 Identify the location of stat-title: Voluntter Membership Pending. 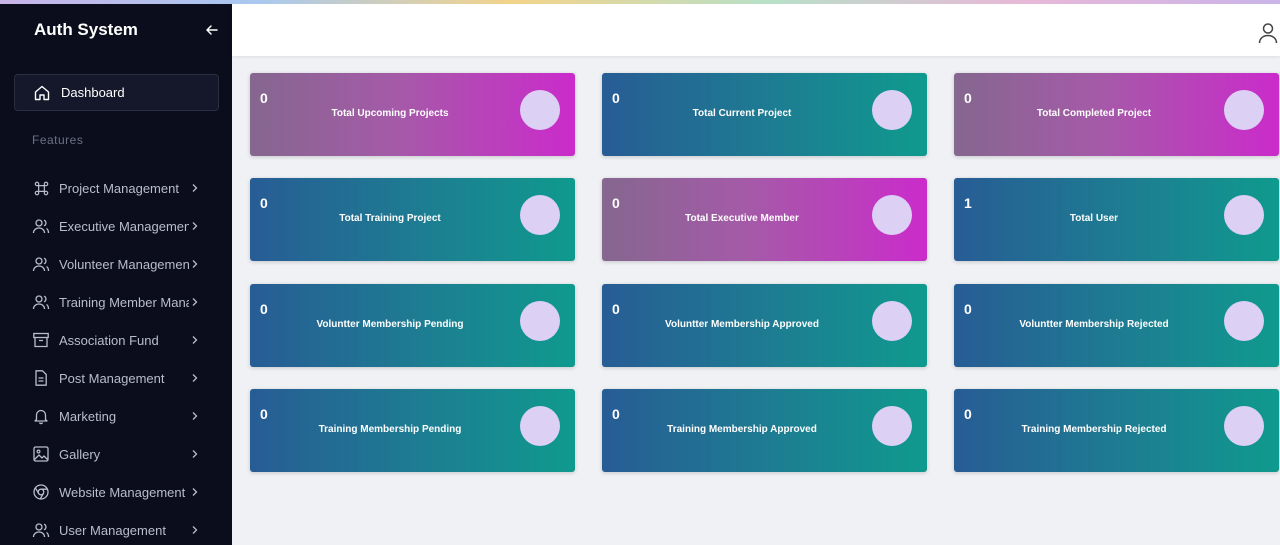
(390, 324).